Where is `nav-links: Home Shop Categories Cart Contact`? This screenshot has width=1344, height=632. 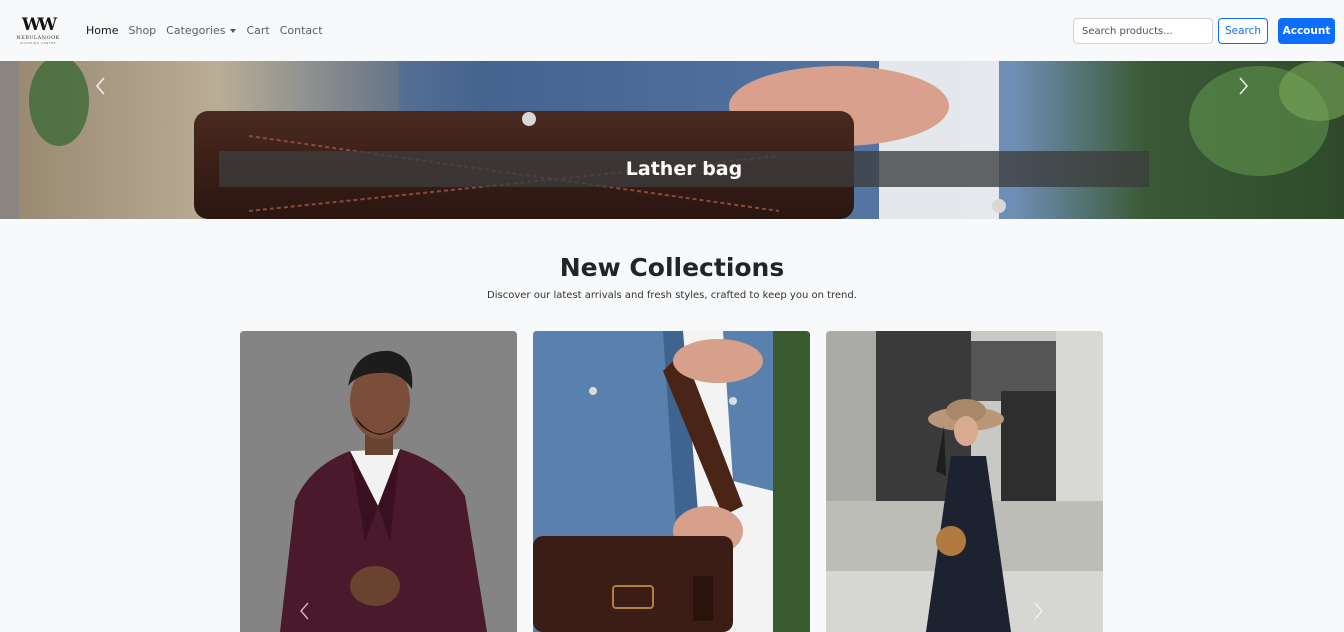
nav-links: Home Shop Categories Cart Contact is located at coordinates (204, 30).